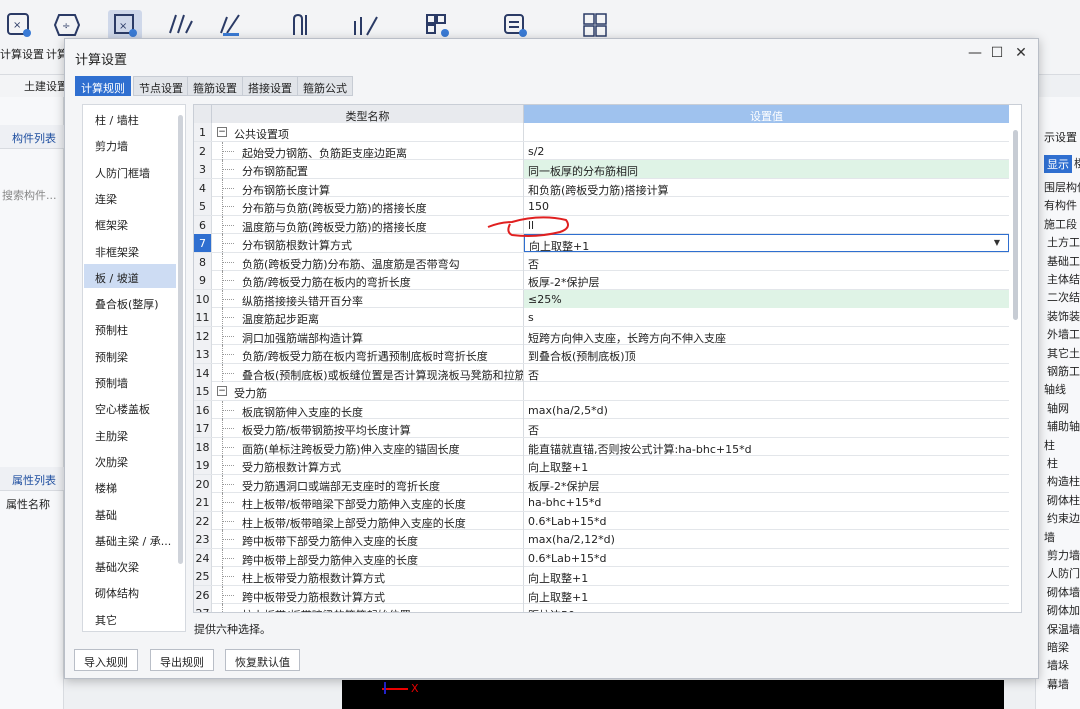 This screenshot has height=709, width=1080. What do you see at coordinates (1021, 55) in the screenshot?
I see `close-button: ✕` at bounding box center [1021, 55].